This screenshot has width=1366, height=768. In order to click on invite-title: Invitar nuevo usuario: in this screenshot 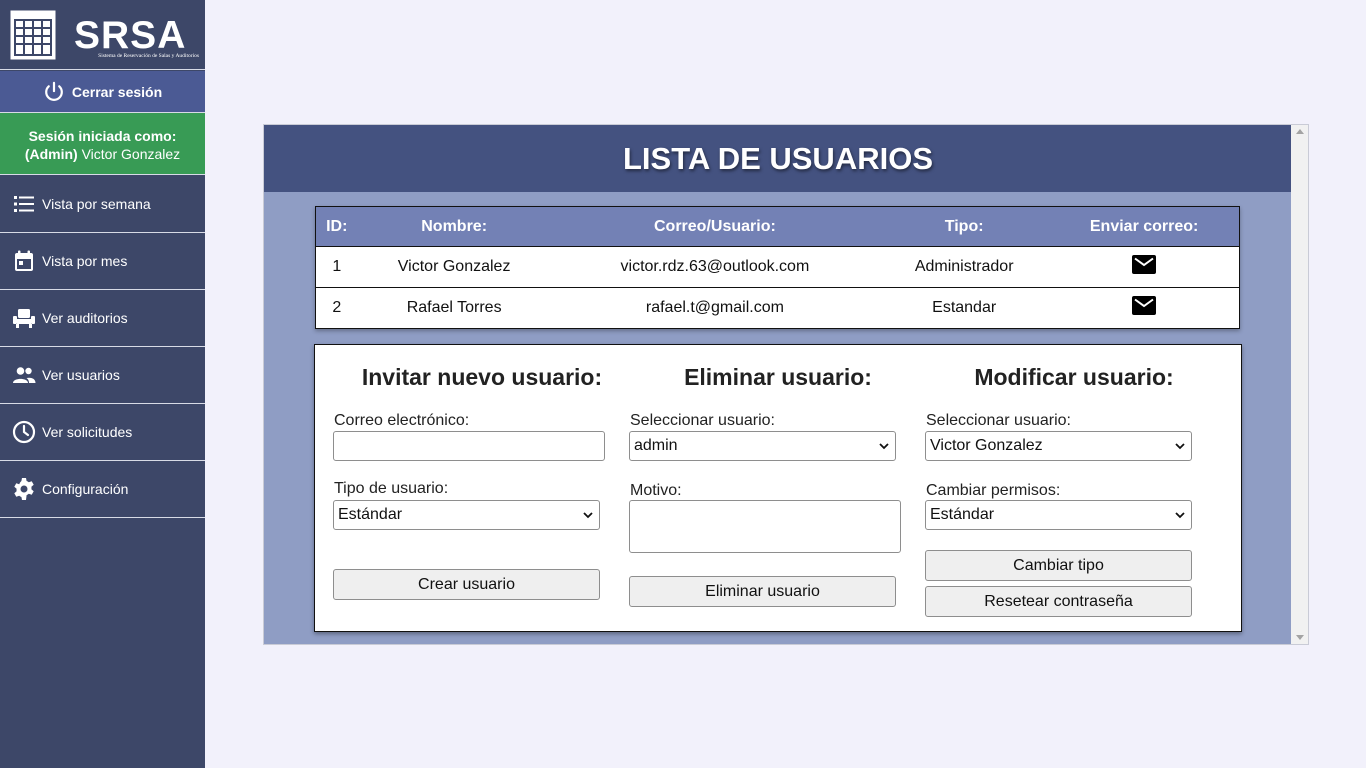, I will do `click(482, 377)`.